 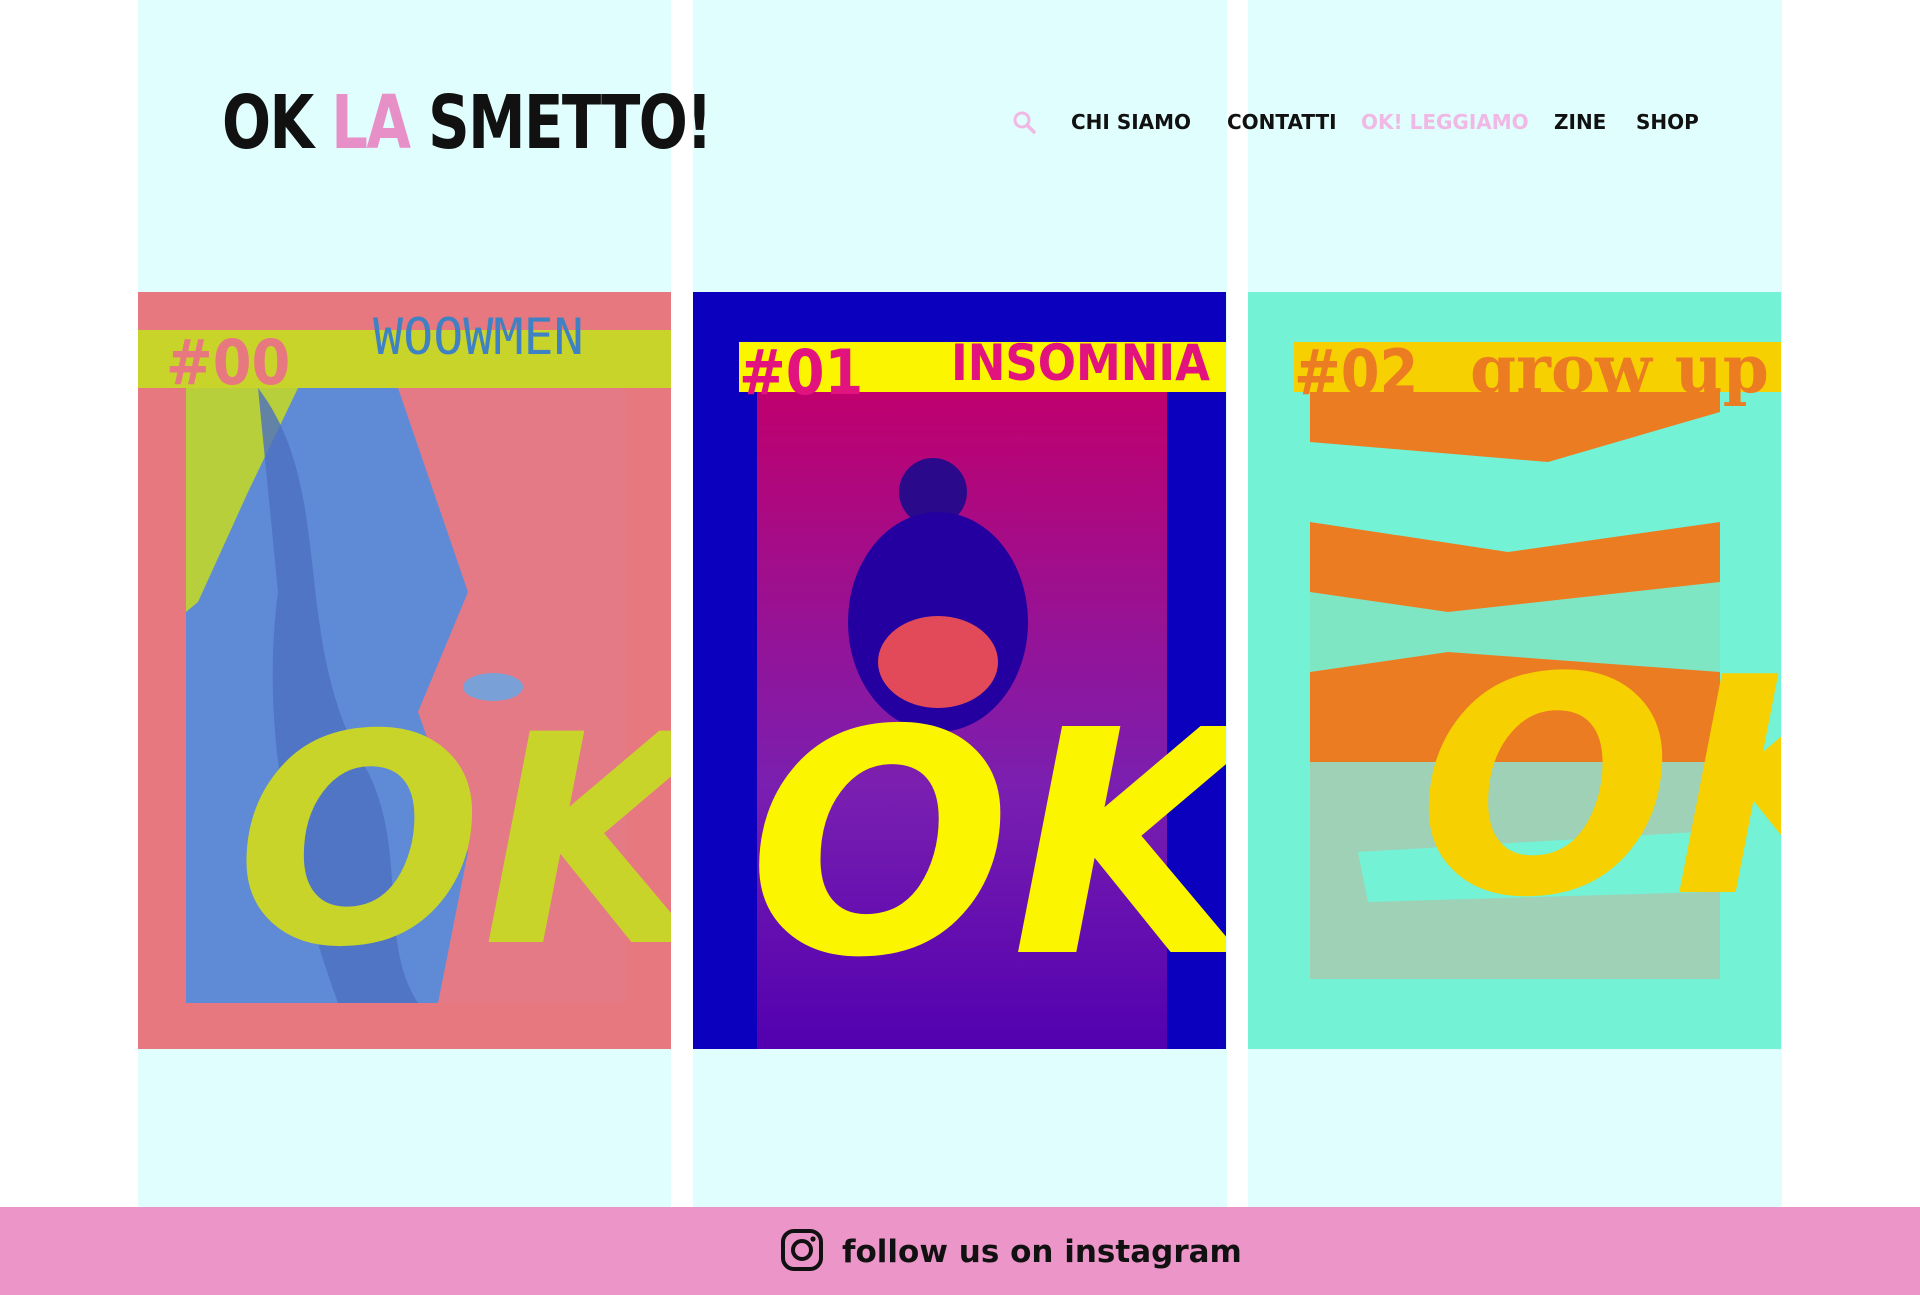 I want to click on cover-title-02: grow up, so click(x=1619, y=369).